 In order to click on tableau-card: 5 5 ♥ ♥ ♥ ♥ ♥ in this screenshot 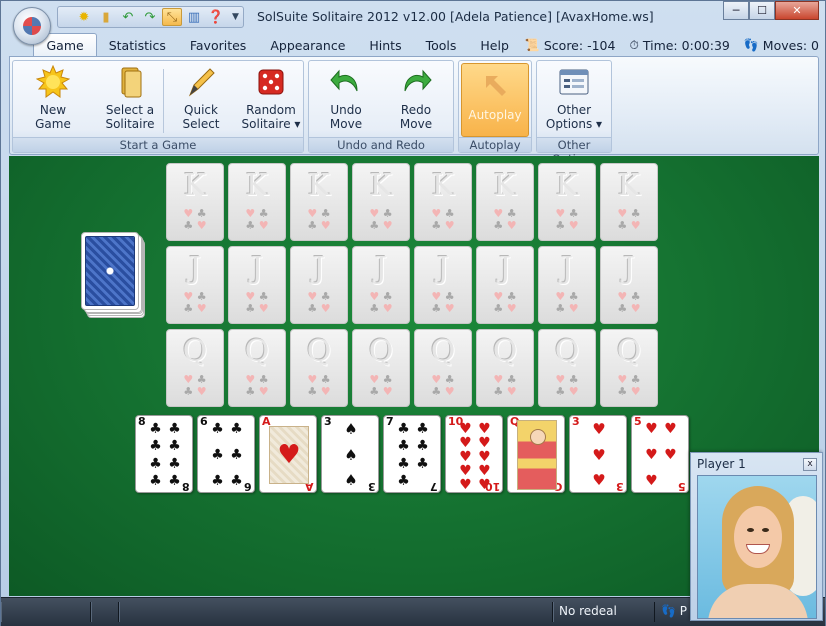, I will do `click(660, 454)`.